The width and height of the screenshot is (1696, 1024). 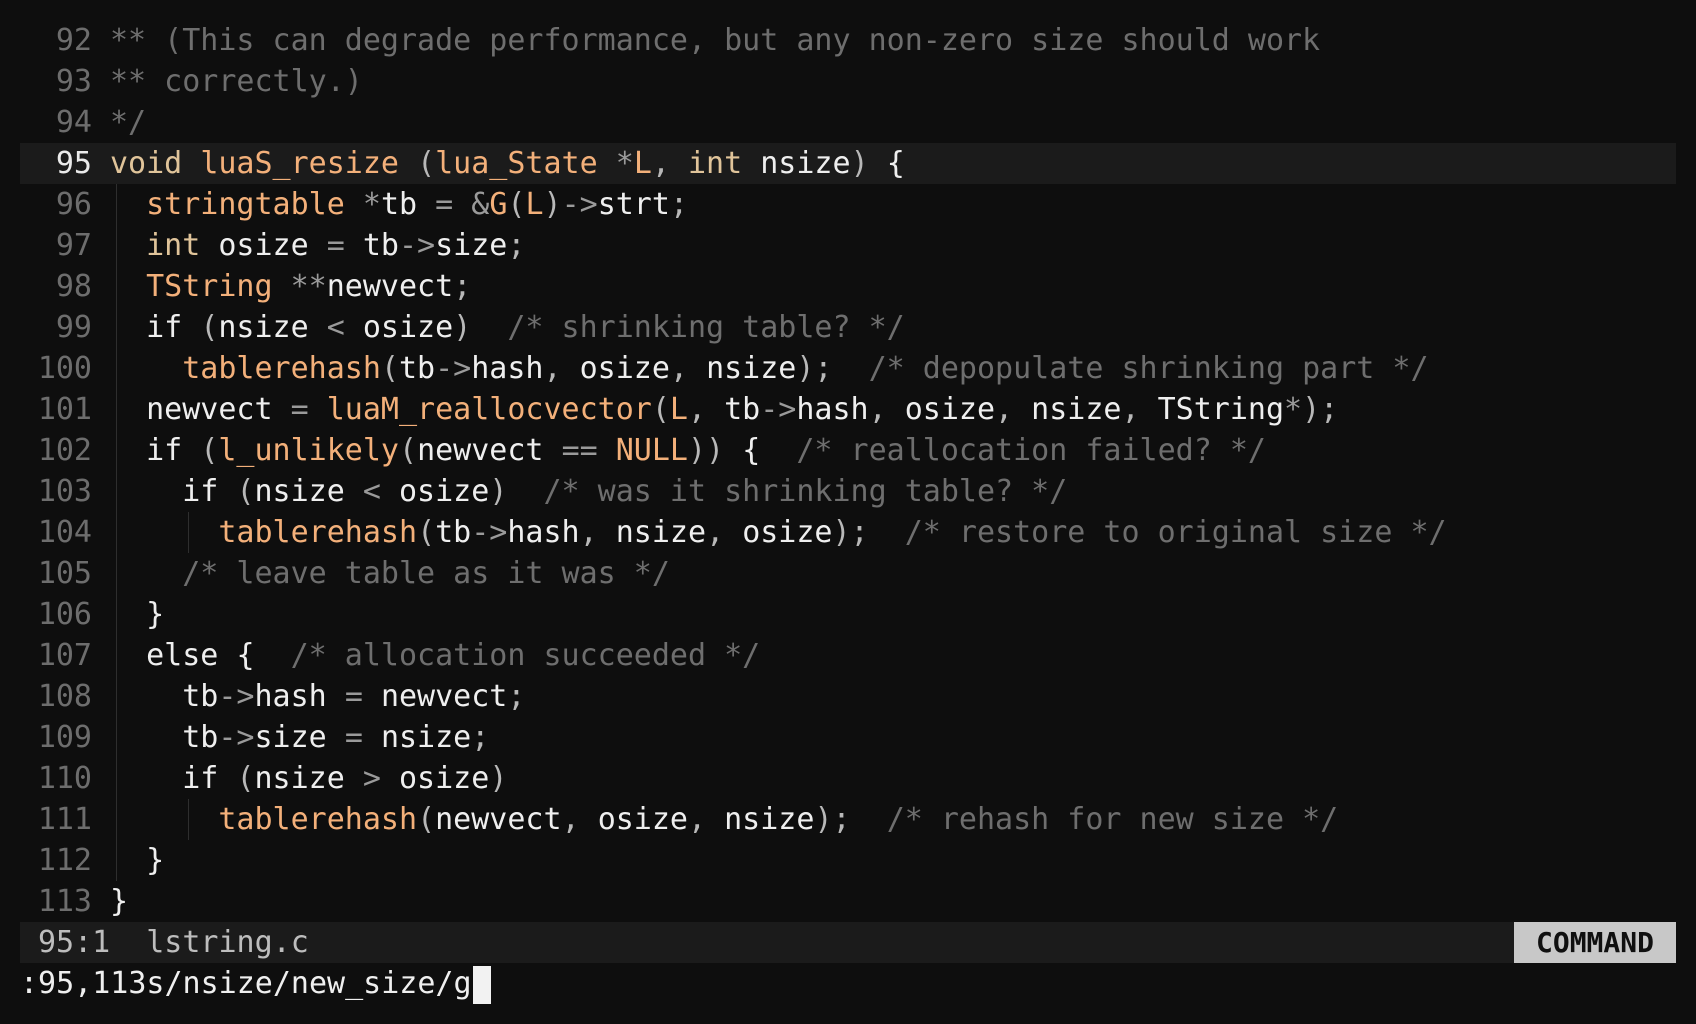 What do you see at coordinates (1031, 450) in the screenshot?
I see `code-token: /* reallocation failed? */` at bounding box center [1031, 450].